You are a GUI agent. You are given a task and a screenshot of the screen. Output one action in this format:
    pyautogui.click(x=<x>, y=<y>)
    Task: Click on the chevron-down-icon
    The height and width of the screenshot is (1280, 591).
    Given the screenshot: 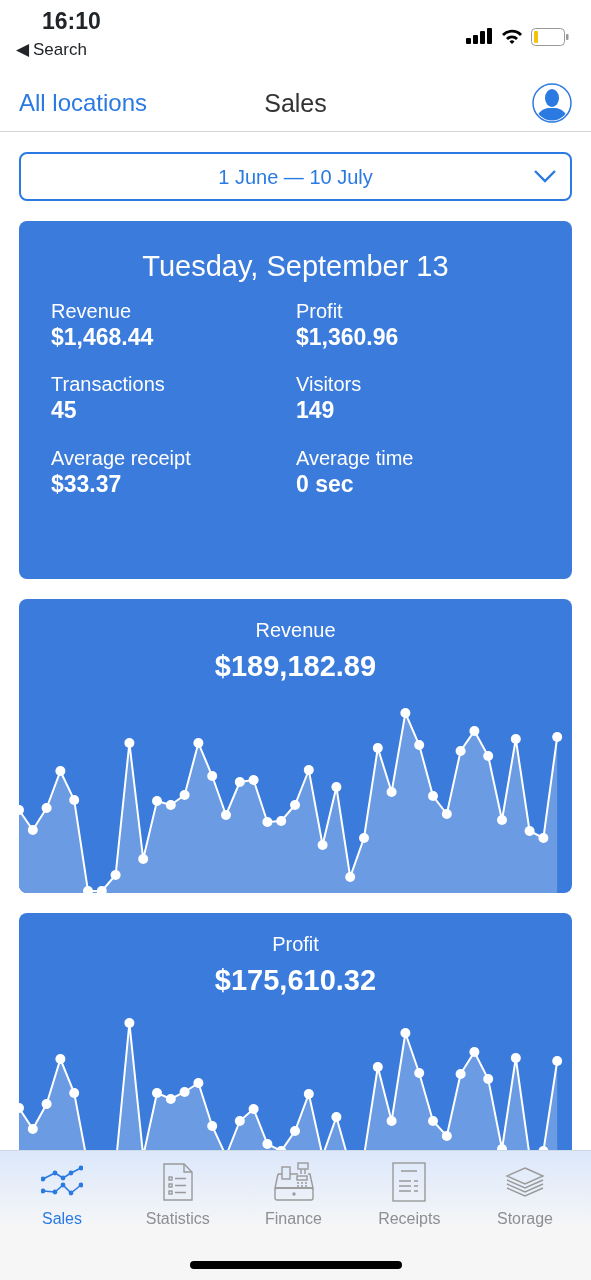 What is the action you would take?
    pyautogui.click(x=545, y=176)
    